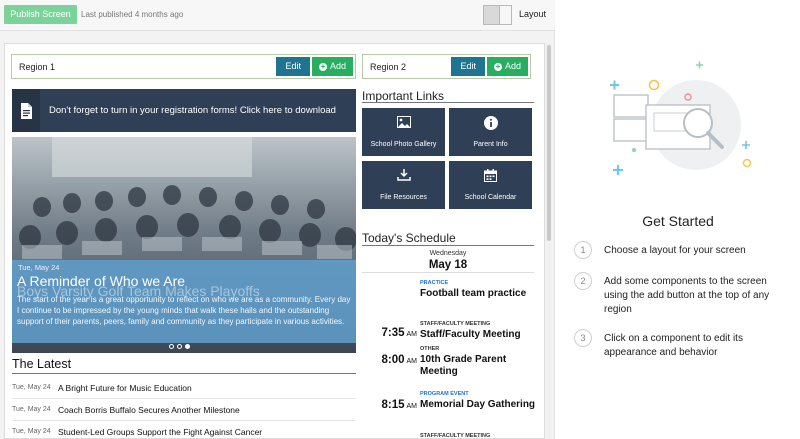  What do you see at coordinates (40, 14) in the screenshot?
I see `publish-screen-button: Publish Screen` at bounding box center [40, 14].